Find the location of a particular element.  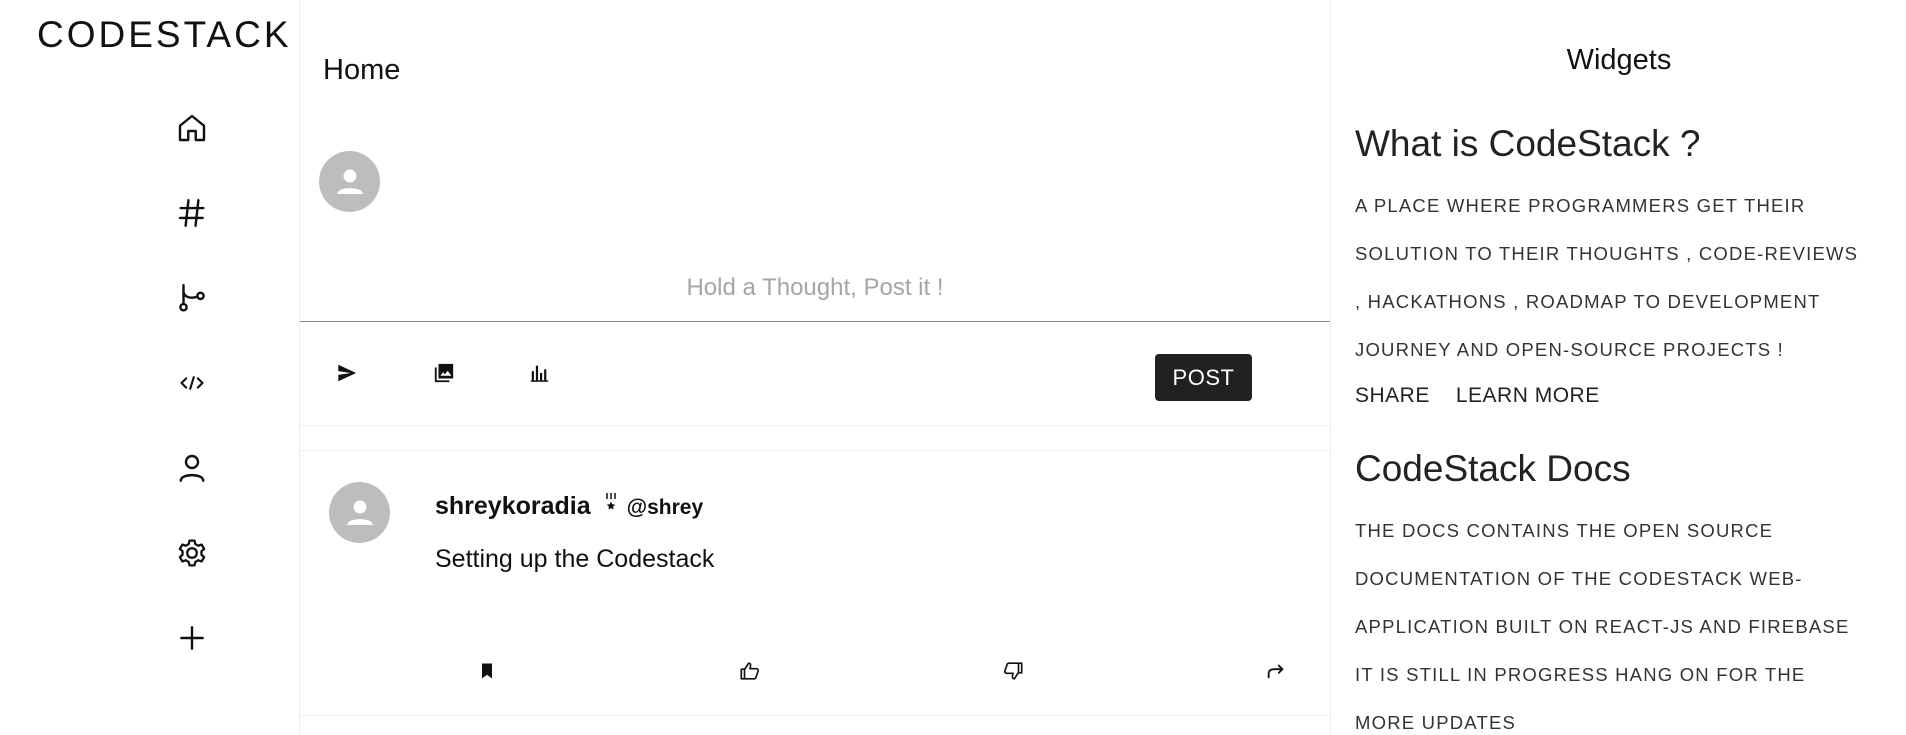

add-icon is located at coordinates (192, 638).